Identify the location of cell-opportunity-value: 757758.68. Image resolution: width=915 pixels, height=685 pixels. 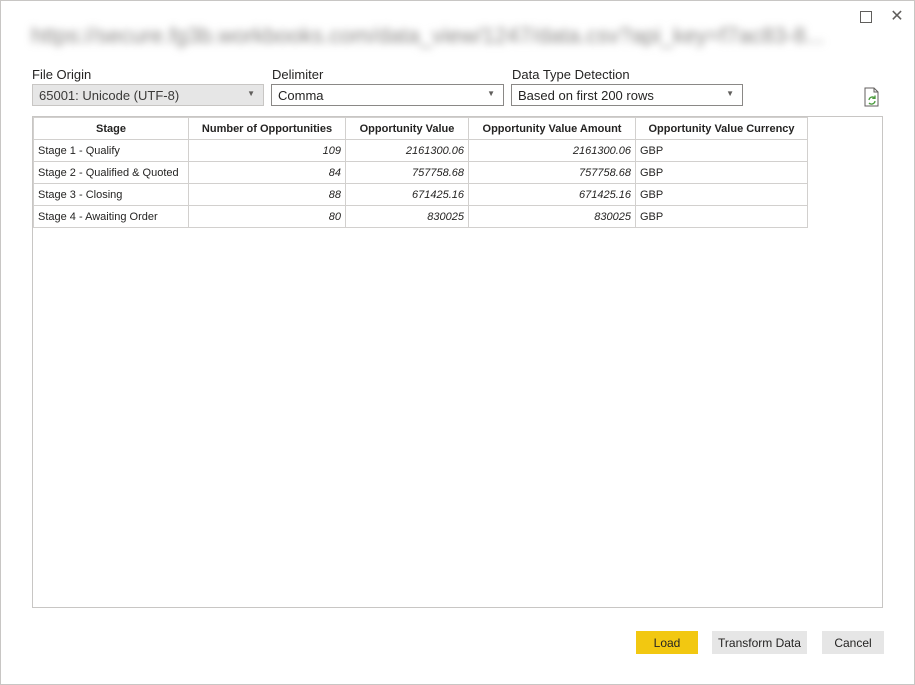
(407, 172).